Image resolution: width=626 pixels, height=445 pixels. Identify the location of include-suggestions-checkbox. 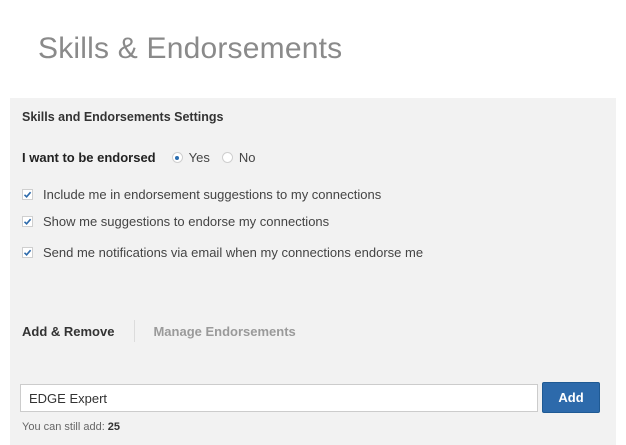
(27, 194).